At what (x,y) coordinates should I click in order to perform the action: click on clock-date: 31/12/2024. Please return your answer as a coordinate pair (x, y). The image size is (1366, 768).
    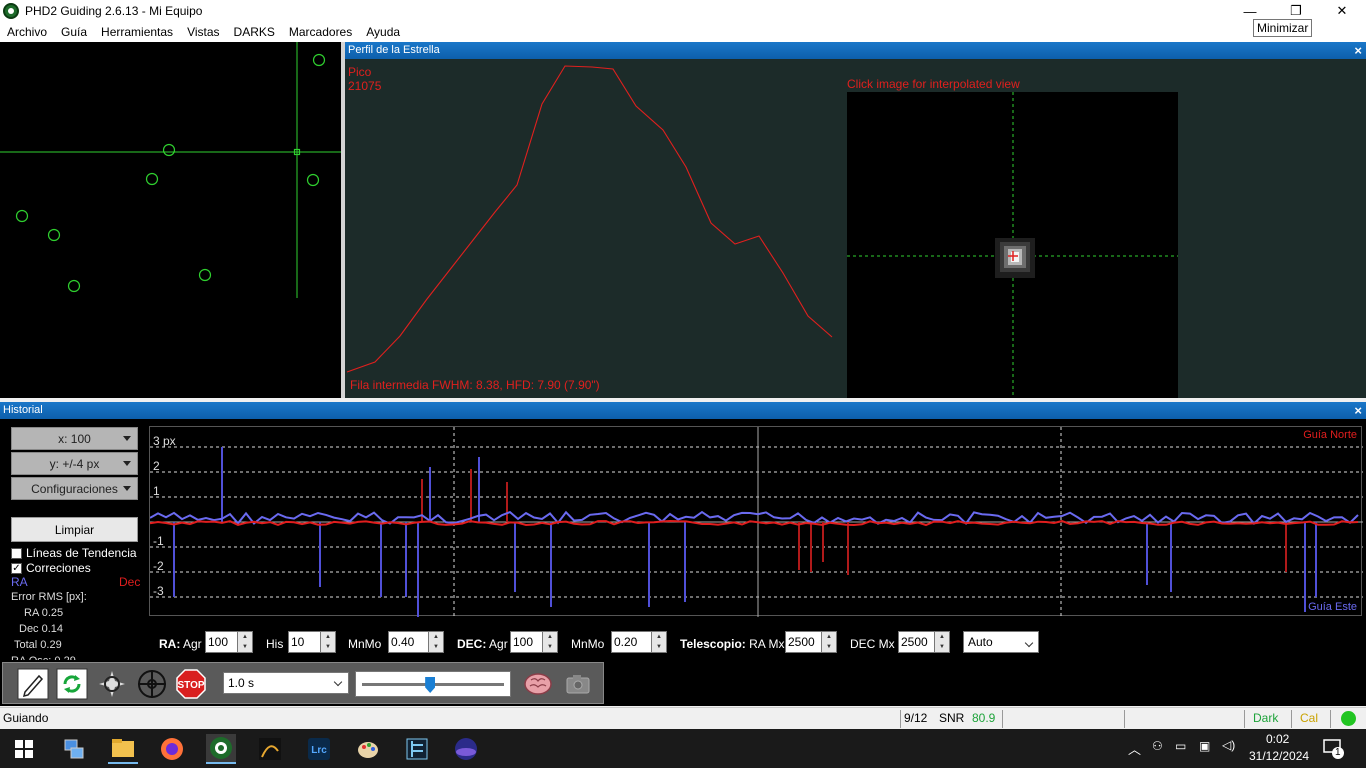
    Looking at the image, I should click on (1279, 756).